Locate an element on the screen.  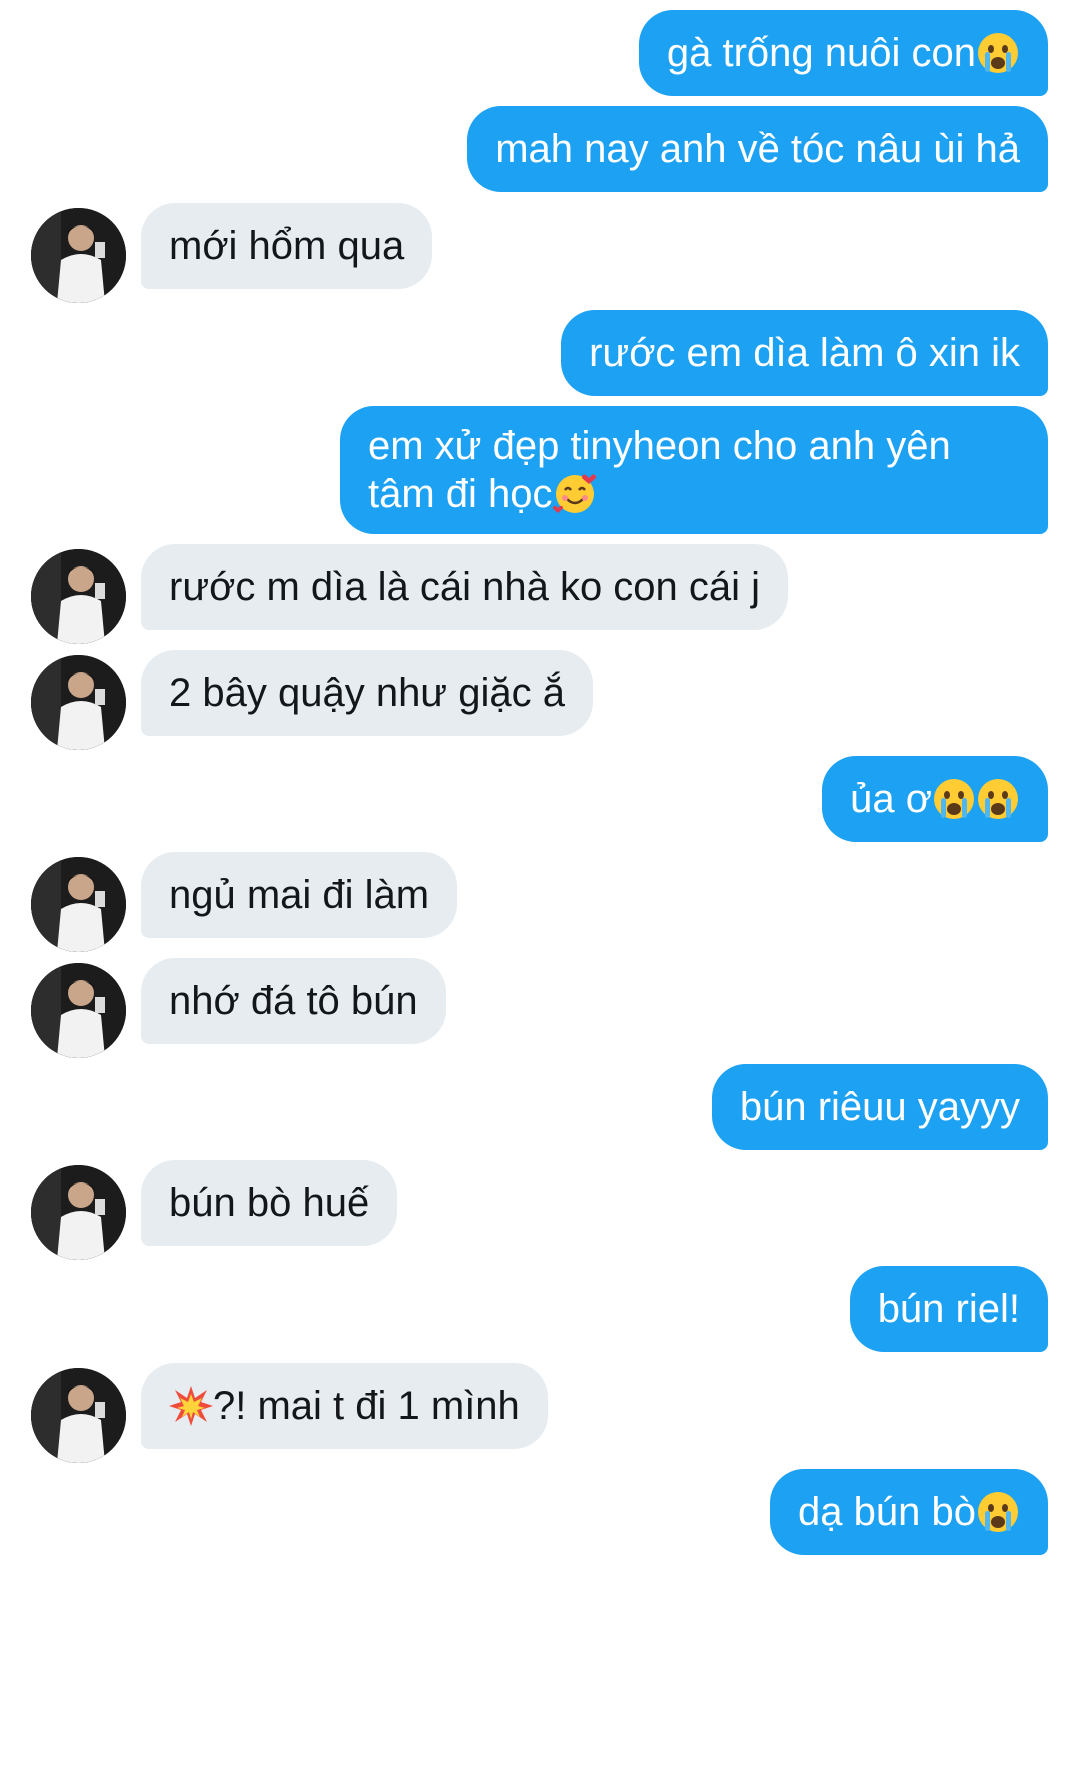
message-text: gà trống nuôi con is located at coordinates (821, 53).